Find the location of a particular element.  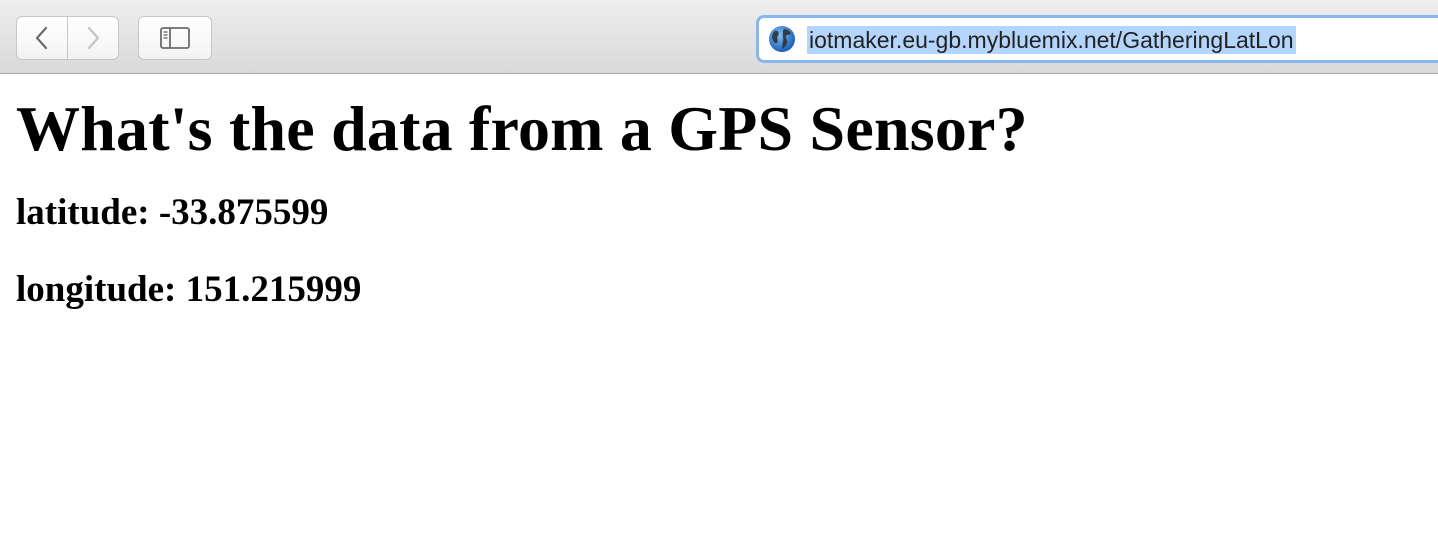

globe-icon is located at coordinates (782, 39).